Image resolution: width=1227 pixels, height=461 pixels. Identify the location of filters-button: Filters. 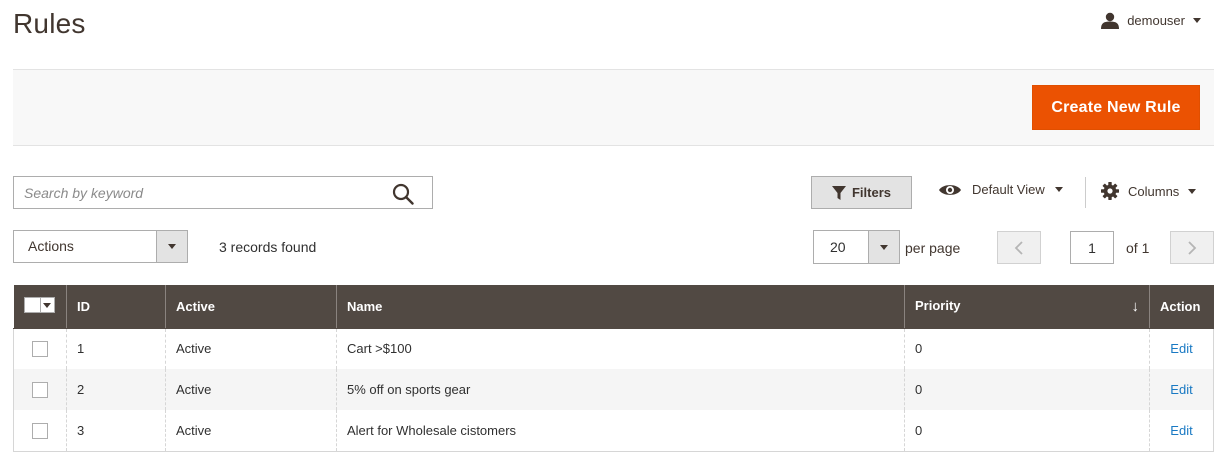
(861, 192).